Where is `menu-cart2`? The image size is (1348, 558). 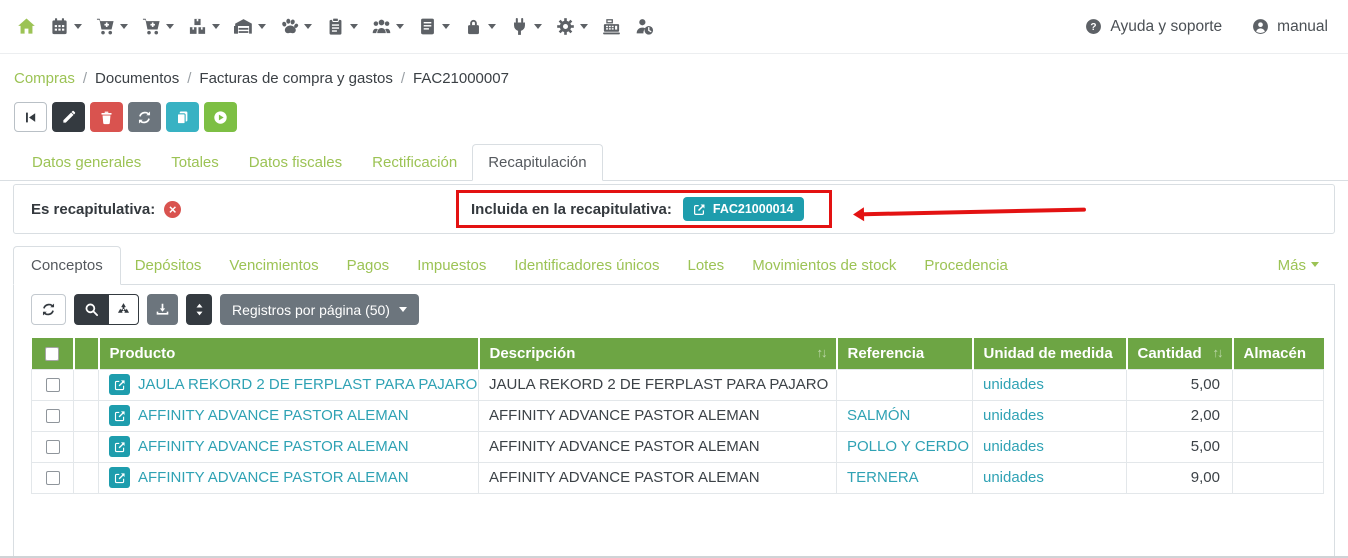
menu-cart2 is located at coordinates (158, 26).